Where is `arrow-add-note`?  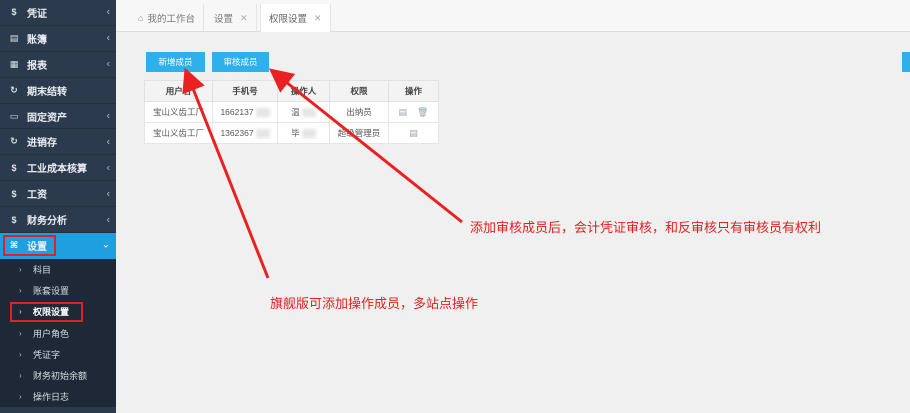
arrow-add-note is located at coordinates (226, 173).